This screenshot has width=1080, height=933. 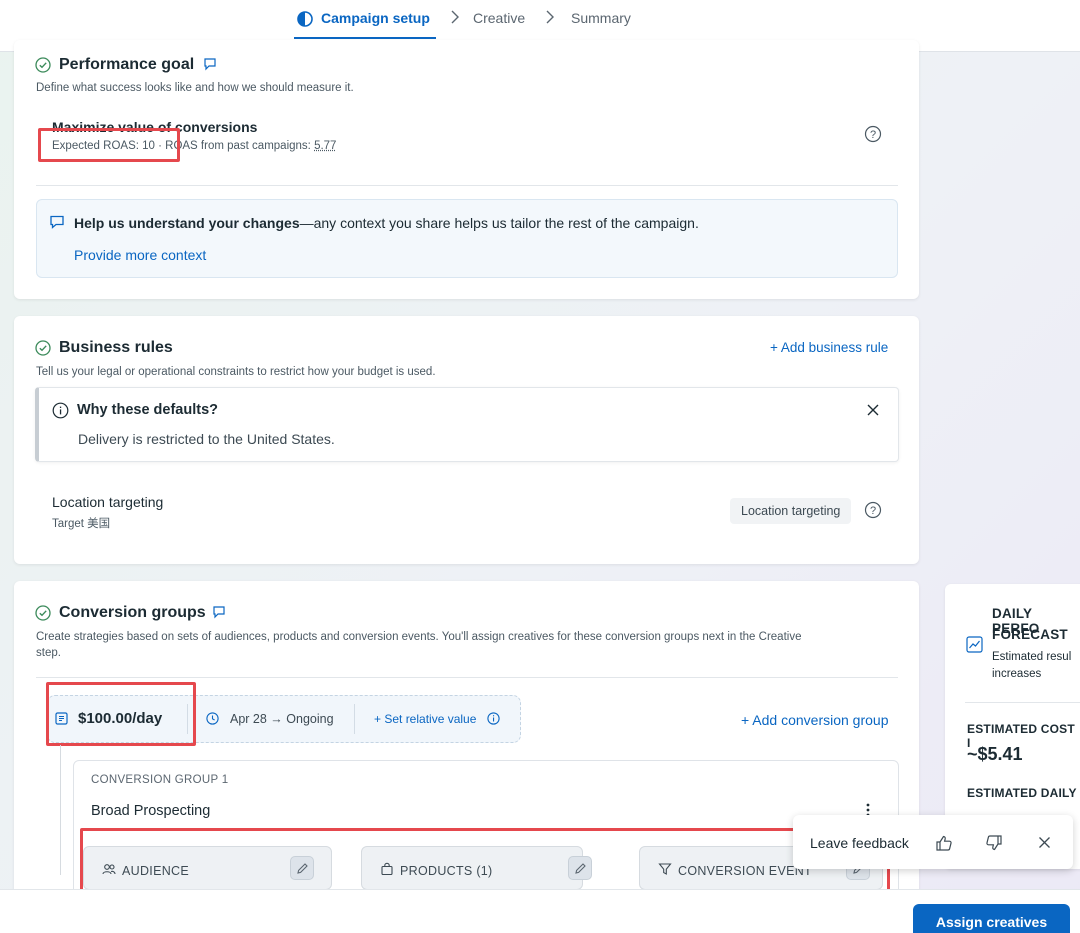 What do you see at coordinates (147, 410) in the screenshot?
I see `defaults-title: Why these defaults?` at bounding box center [147, 410].